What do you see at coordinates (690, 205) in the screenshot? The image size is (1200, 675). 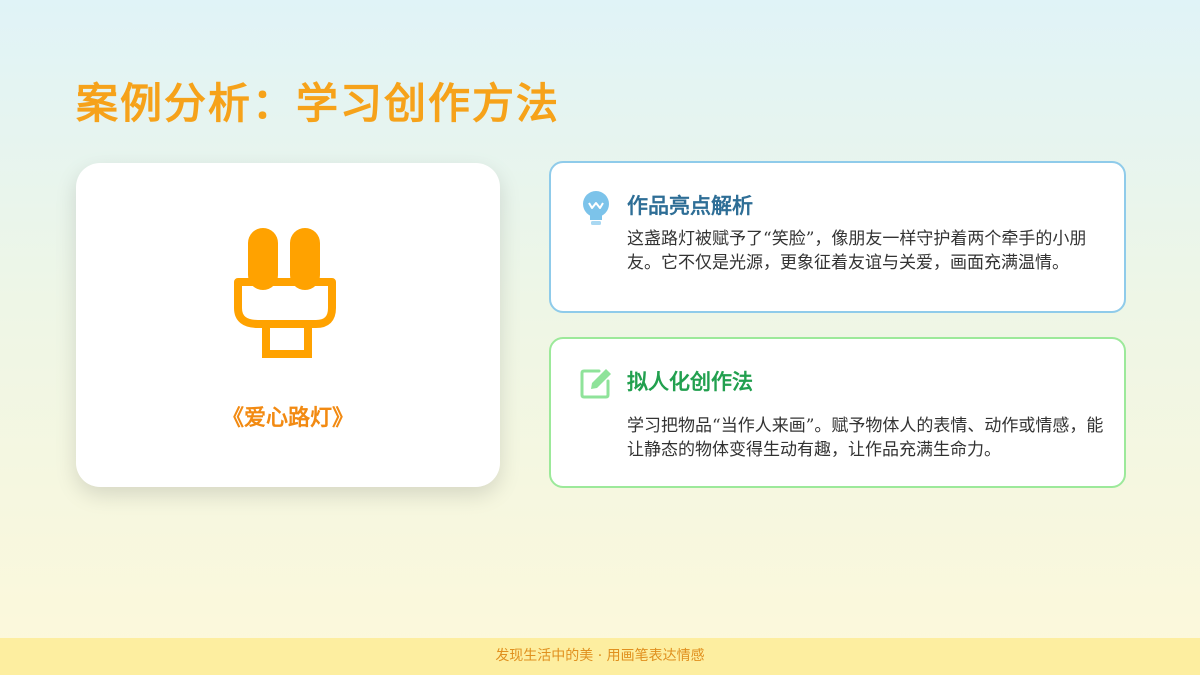 I see `highlights-heading: 作品亮点解析` at bounding box center [690, 205].